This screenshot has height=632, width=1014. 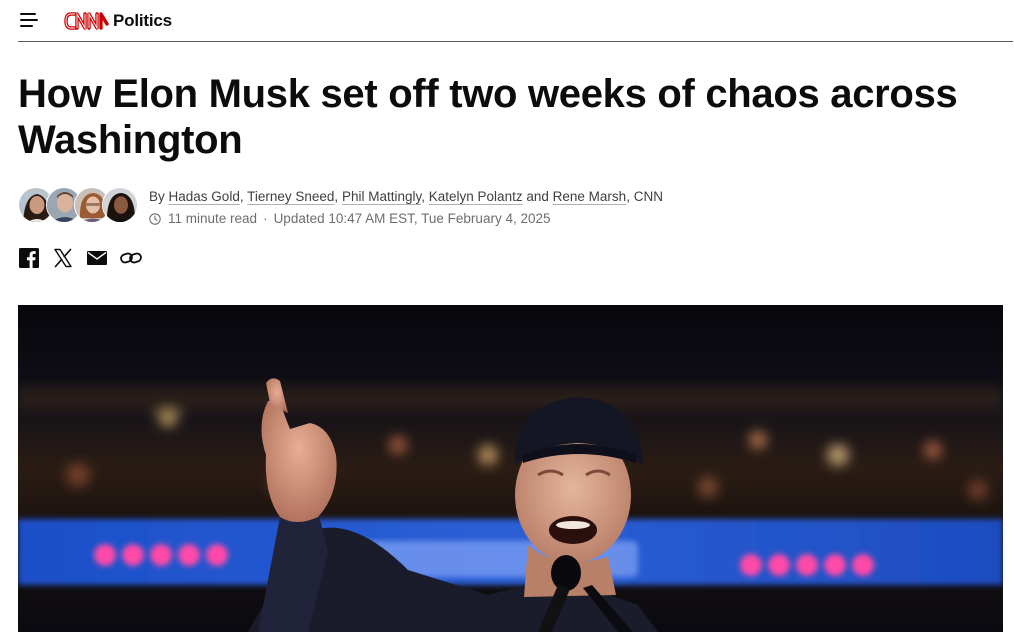 What do you see at coordinates (515, 41) in the screenshot?
I see `header-divider` at bounding box center [515, 41].